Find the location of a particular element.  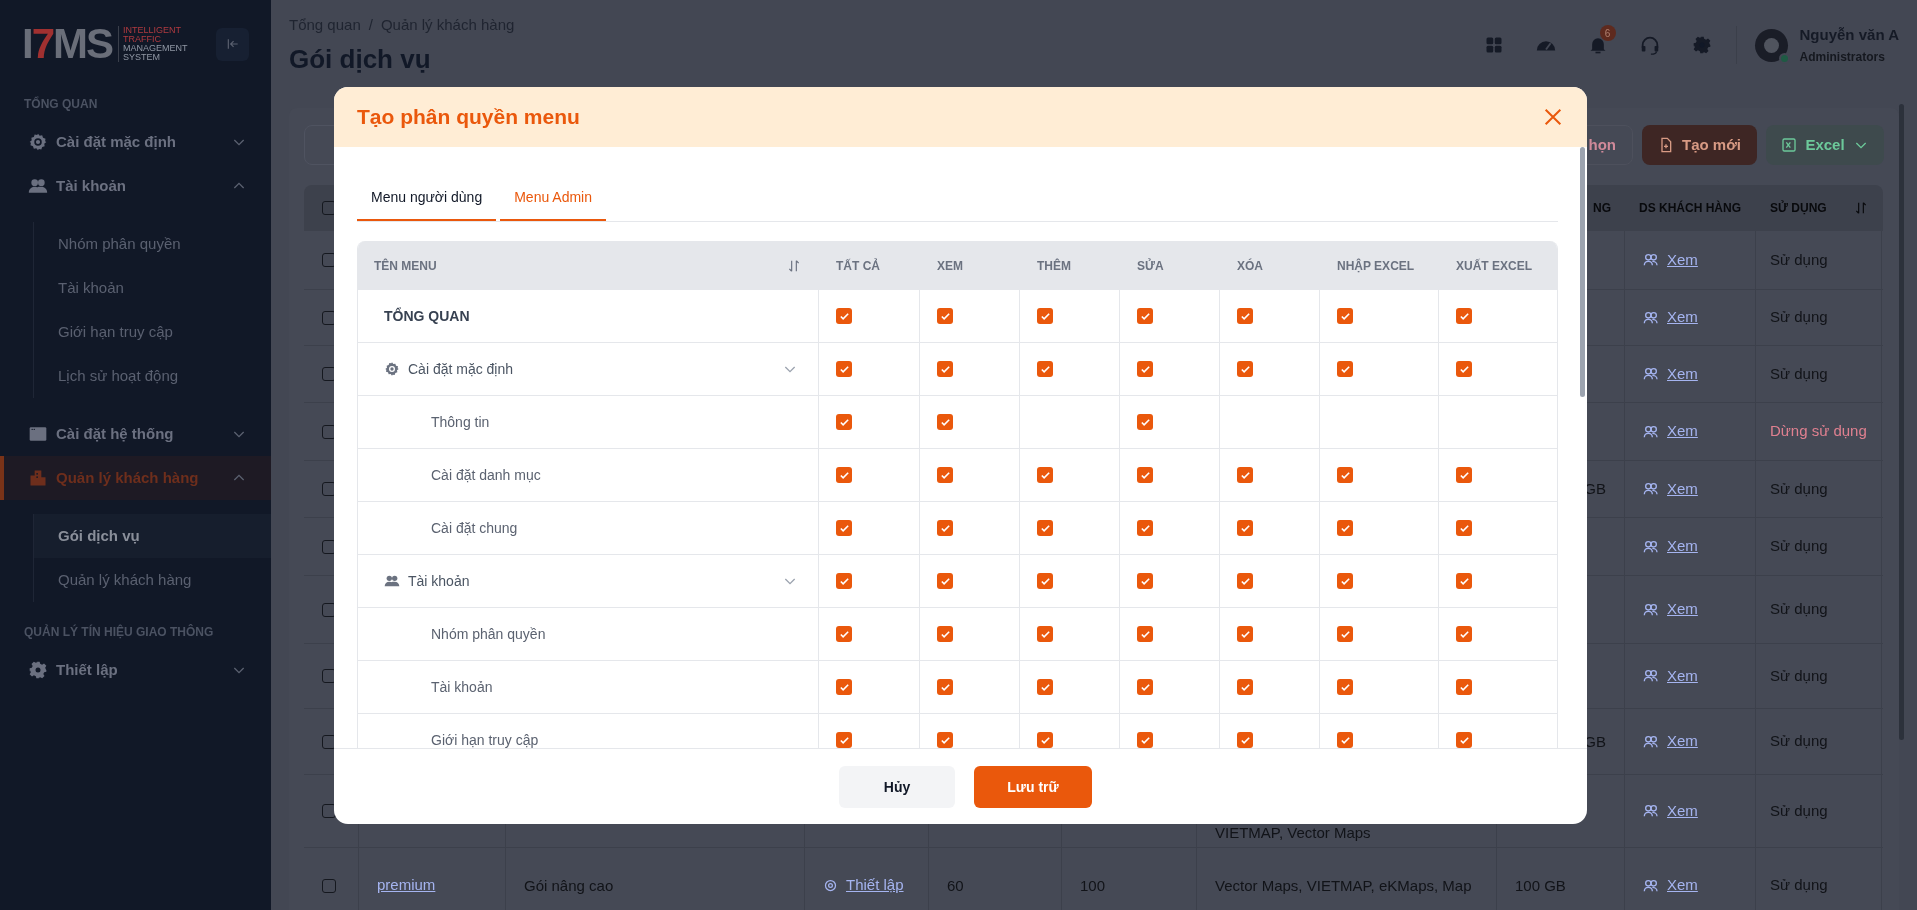

submenu-item: Lịch sử hoạt động is located at coordinates (152, 376).